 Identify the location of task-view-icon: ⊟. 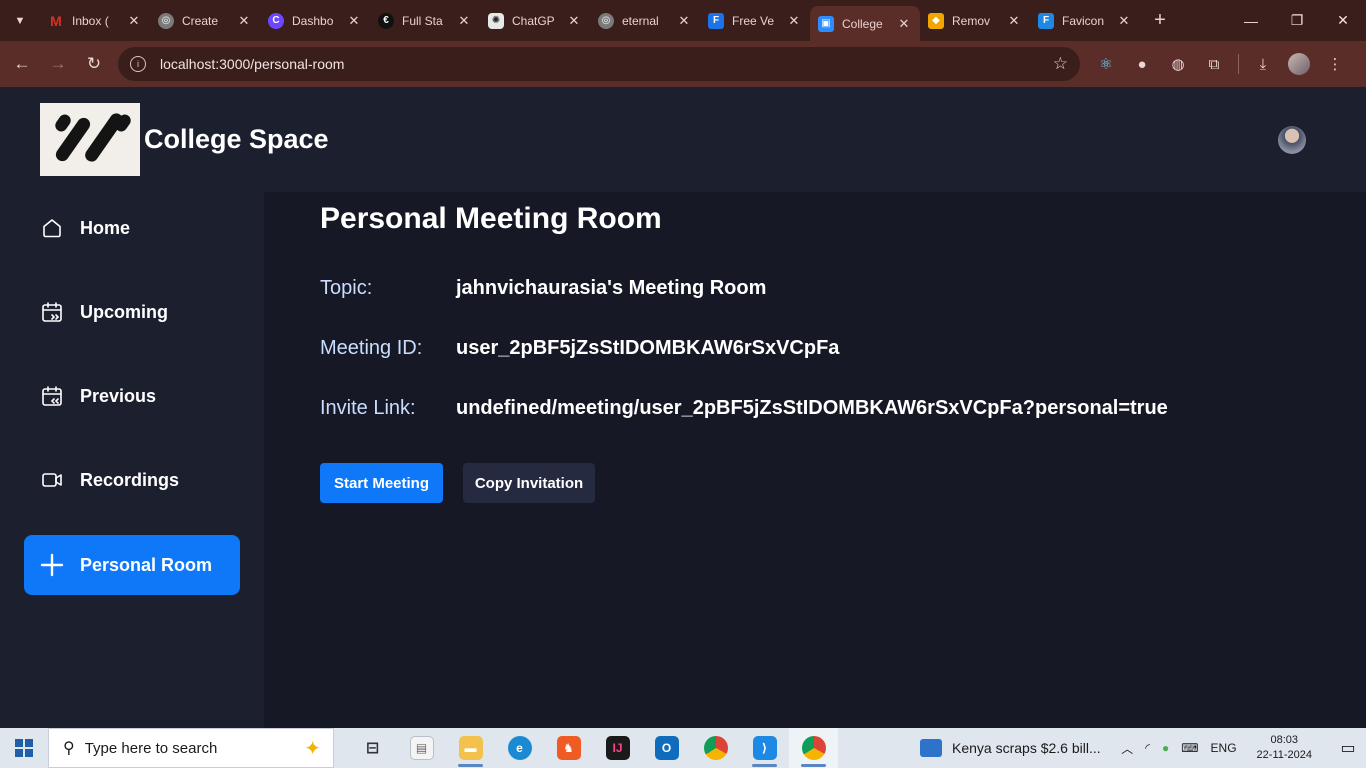
(372, 748).